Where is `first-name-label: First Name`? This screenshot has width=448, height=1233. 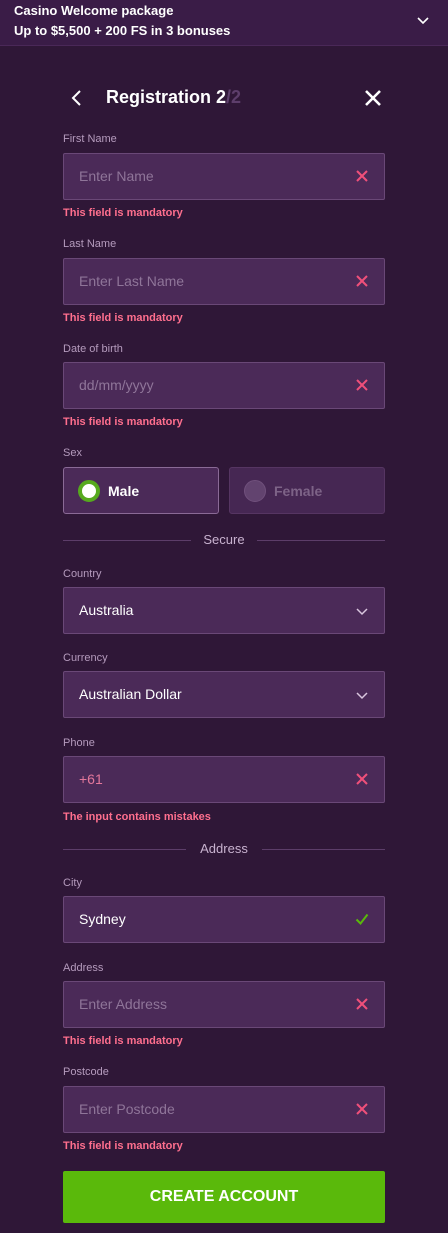
first-name-label: First Name is located at coordinates (90, 139).